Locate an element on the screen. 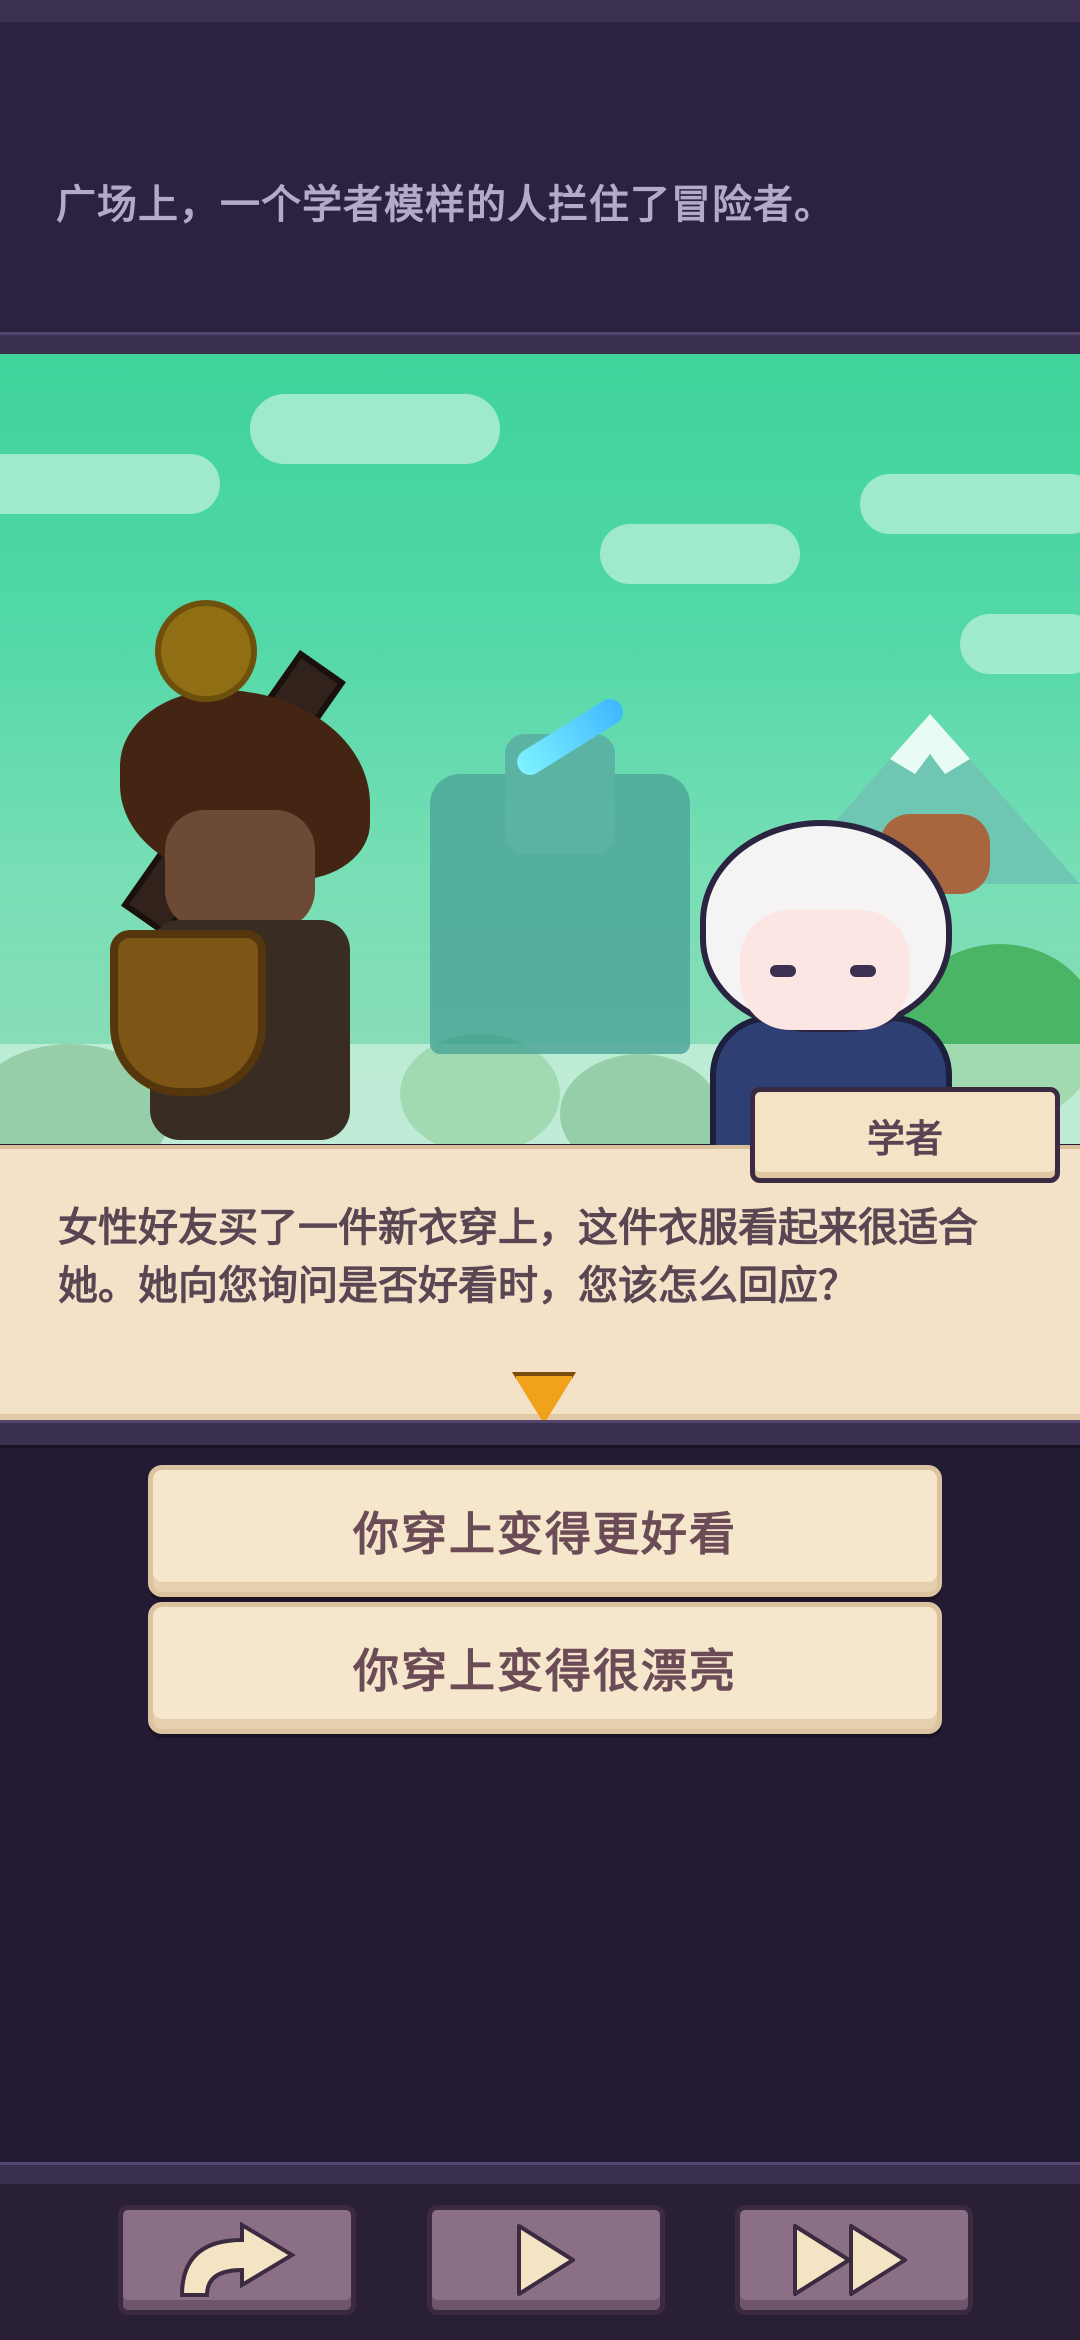  top-bar is located at coordinates (540, 12).